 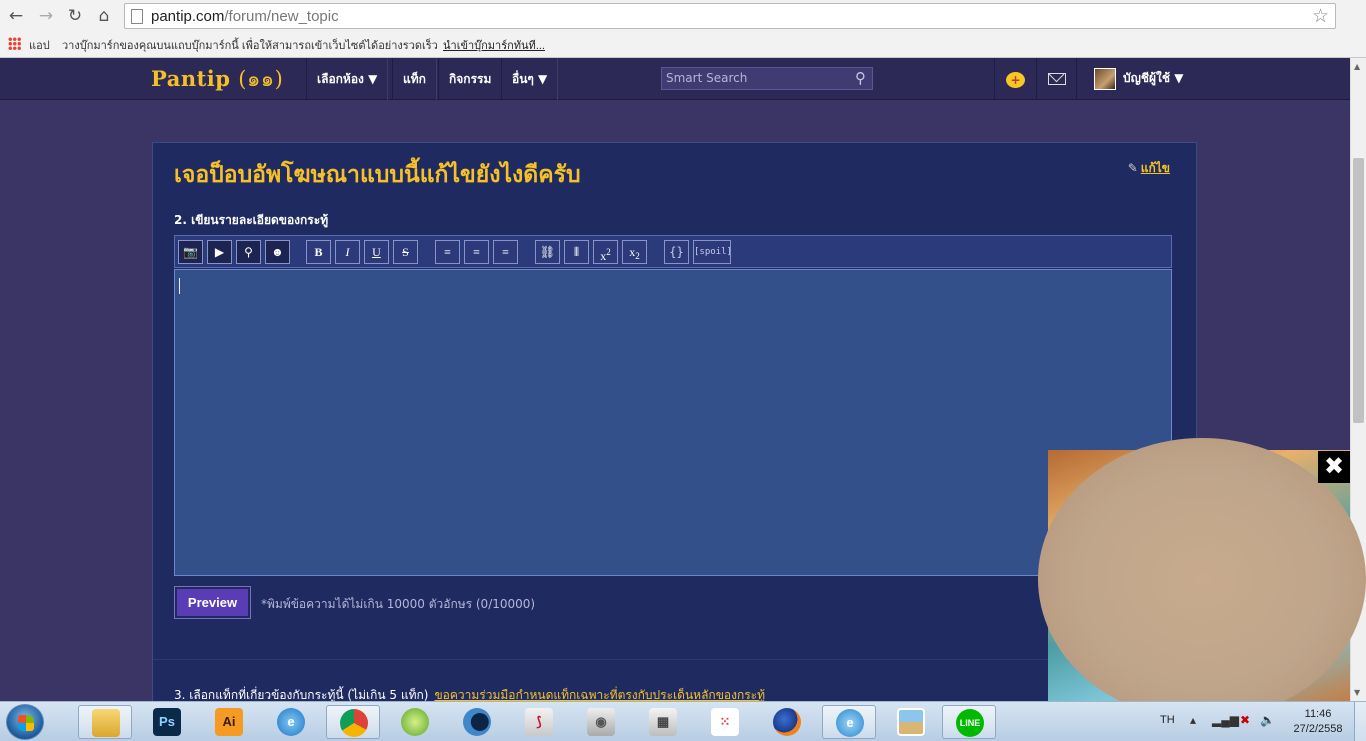 What do you see at coordinates (219, 252) in the screenshot?
I see `insert-video-icon: ▶` at bounding box center [219, 252].